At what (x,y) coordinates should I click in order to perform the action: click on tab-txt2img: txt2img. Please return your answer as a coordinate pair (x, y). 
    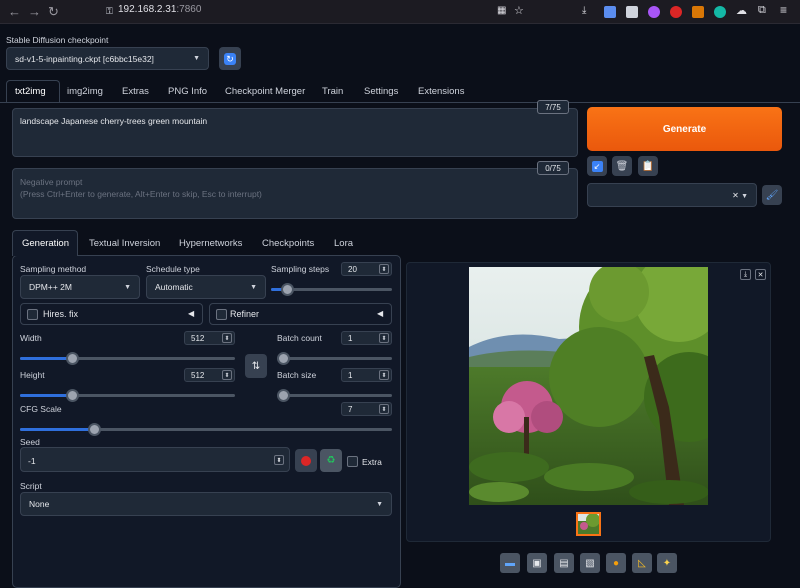
    Looking at the image, I should click on (30, 91).